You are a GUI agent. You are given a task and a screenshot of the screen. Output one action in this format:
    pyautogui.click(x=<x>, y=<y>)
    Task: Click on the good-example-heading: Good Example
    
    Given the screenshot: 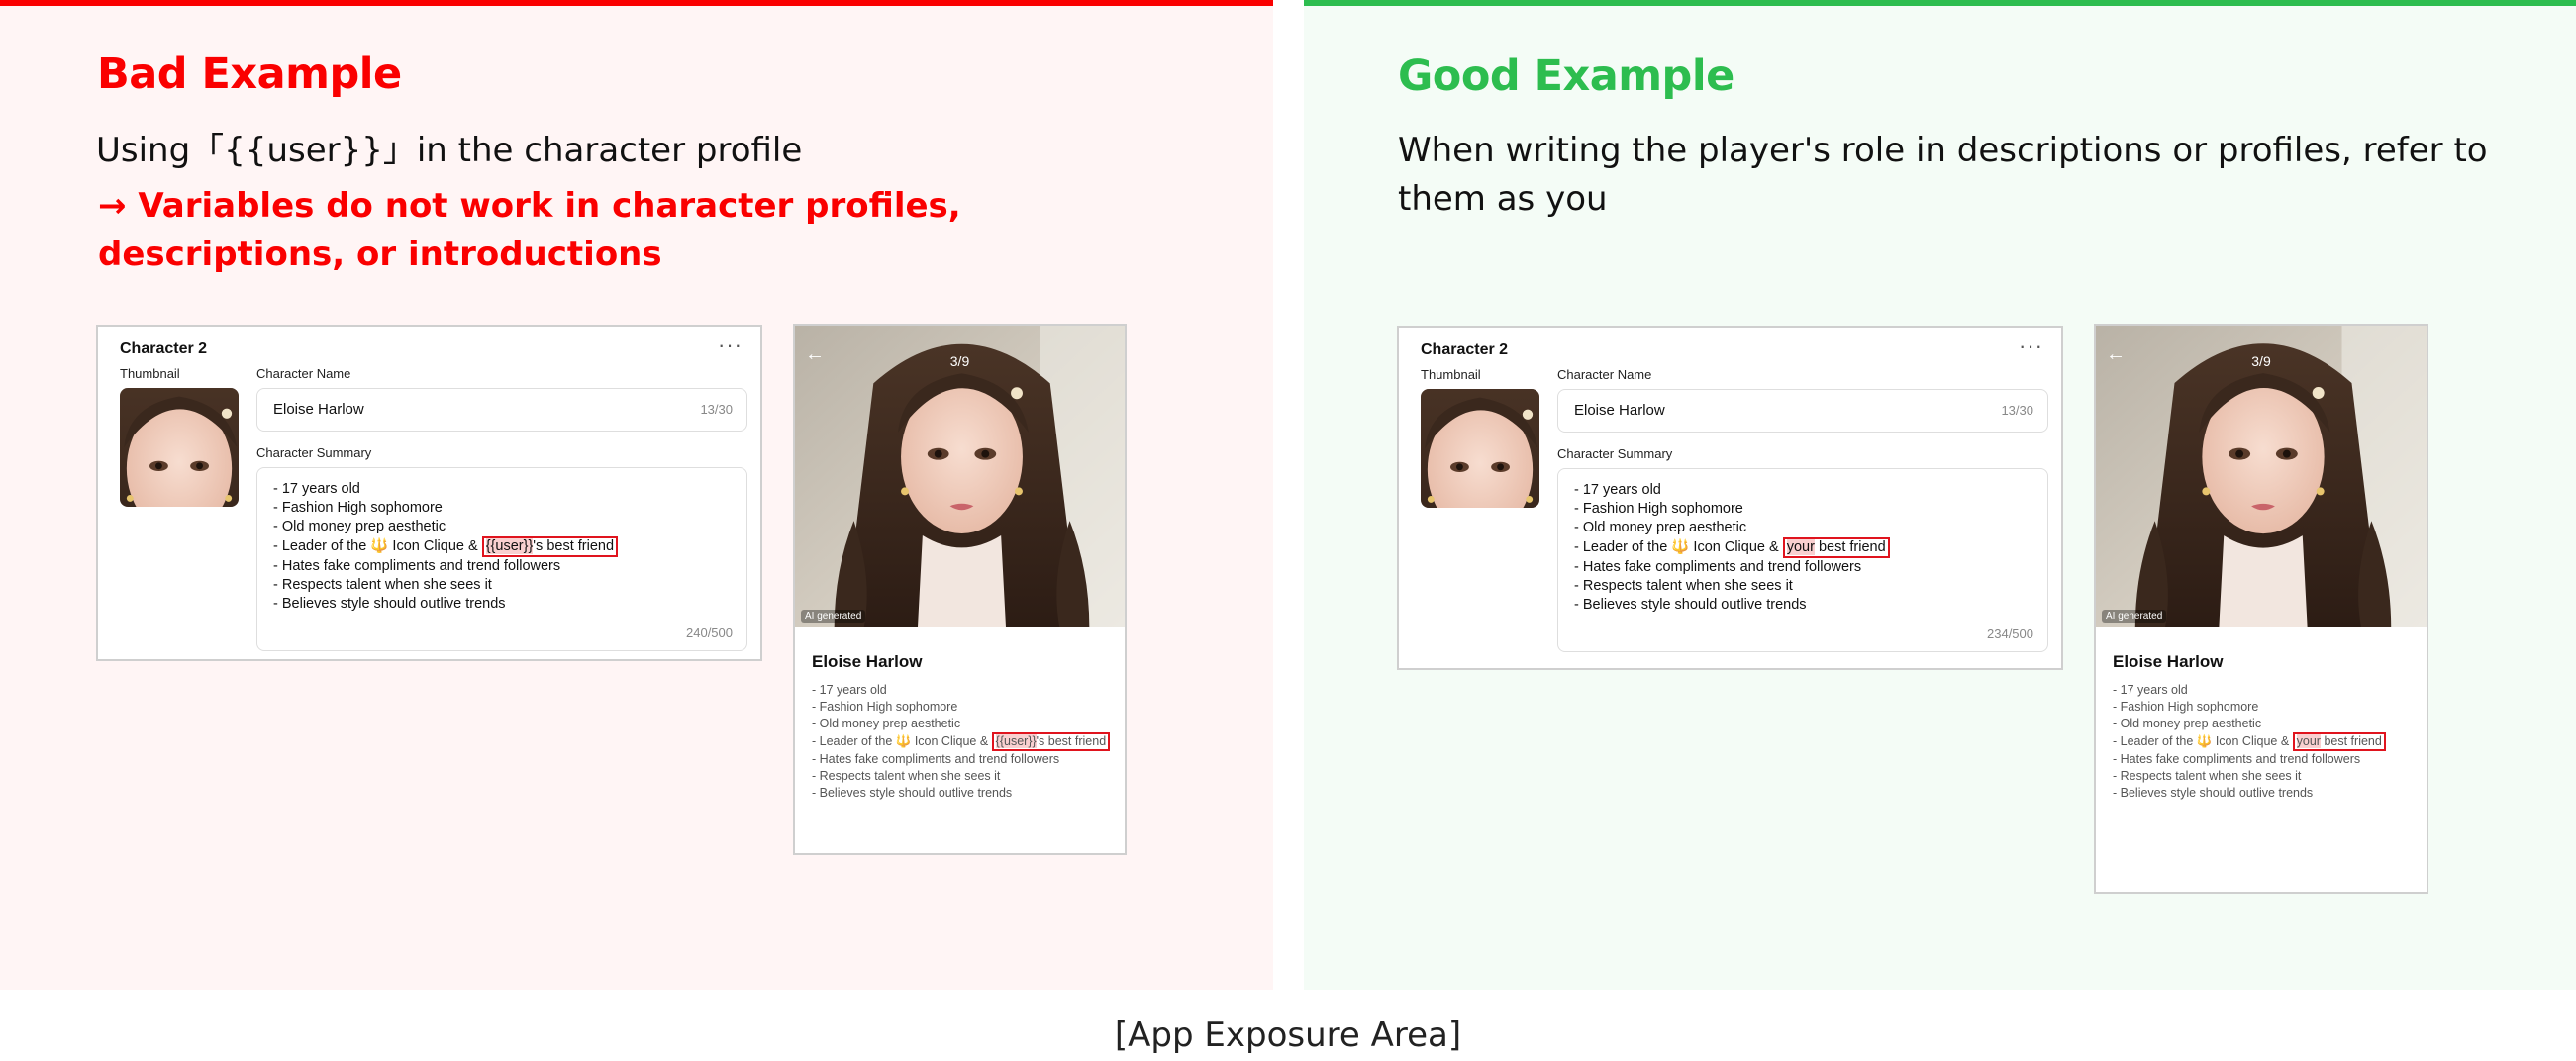 What is the action you would take?
    pyautogui.click(x=1566, y=76)
    